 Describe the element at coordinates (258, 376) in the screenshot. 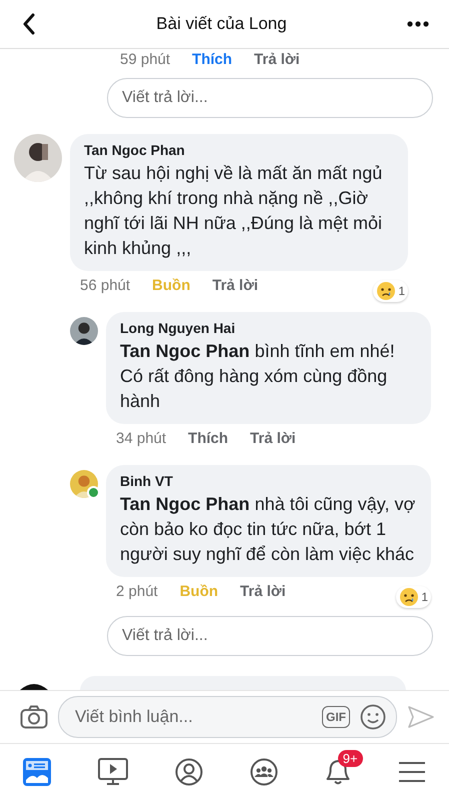

I see `comment-text: Tan Ngoc Phan bình tĩnh em nhé! Có rất đông hàng xóm cùng đồng hành` at that location.